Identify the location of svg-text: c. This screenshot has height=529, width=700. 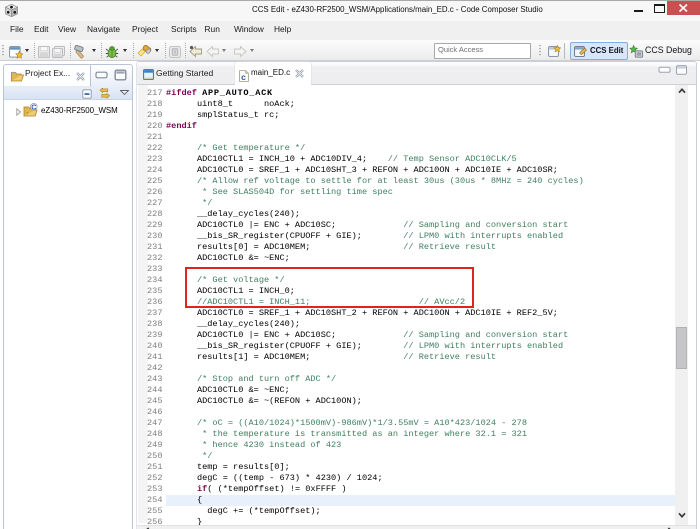
(243, 77).